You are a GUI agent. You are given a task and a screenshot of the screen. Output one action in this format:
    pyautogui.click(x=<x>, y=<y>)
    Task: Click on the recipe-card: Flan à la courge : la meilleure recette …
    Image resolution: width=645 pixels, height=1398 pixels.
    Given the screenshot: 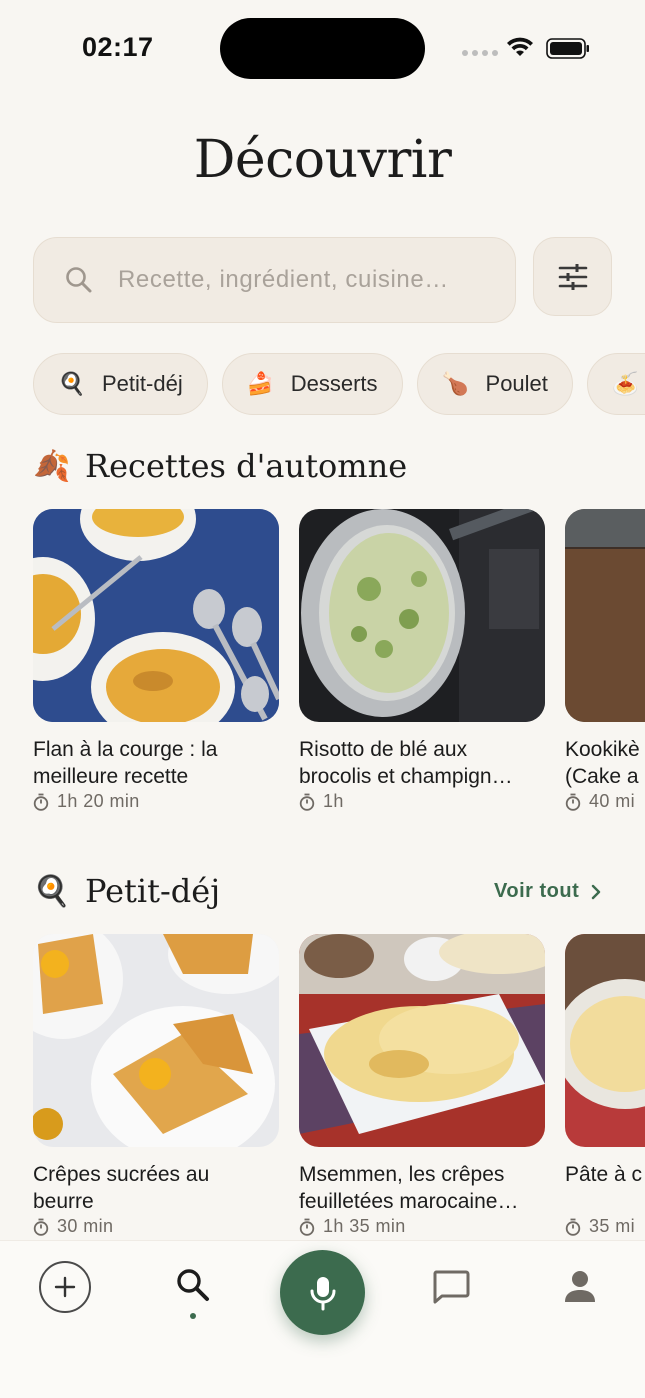 What is the action you would take?
    pyautogui.click(x=156, y=660)
    